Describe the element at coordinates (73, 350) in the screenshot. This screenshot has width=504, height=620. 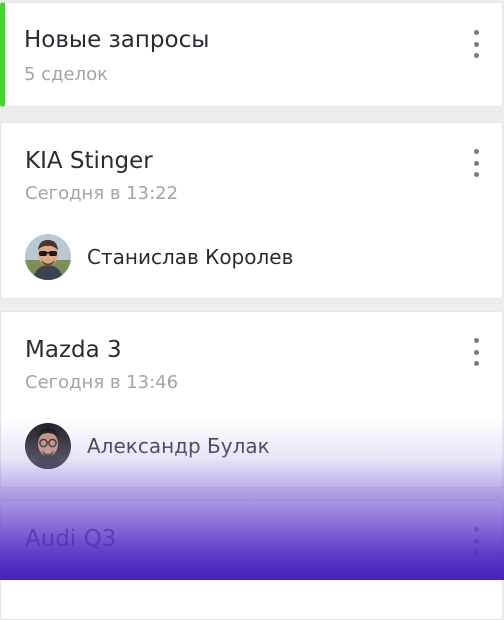
I see `deal-title: Mazda 3` at that location.